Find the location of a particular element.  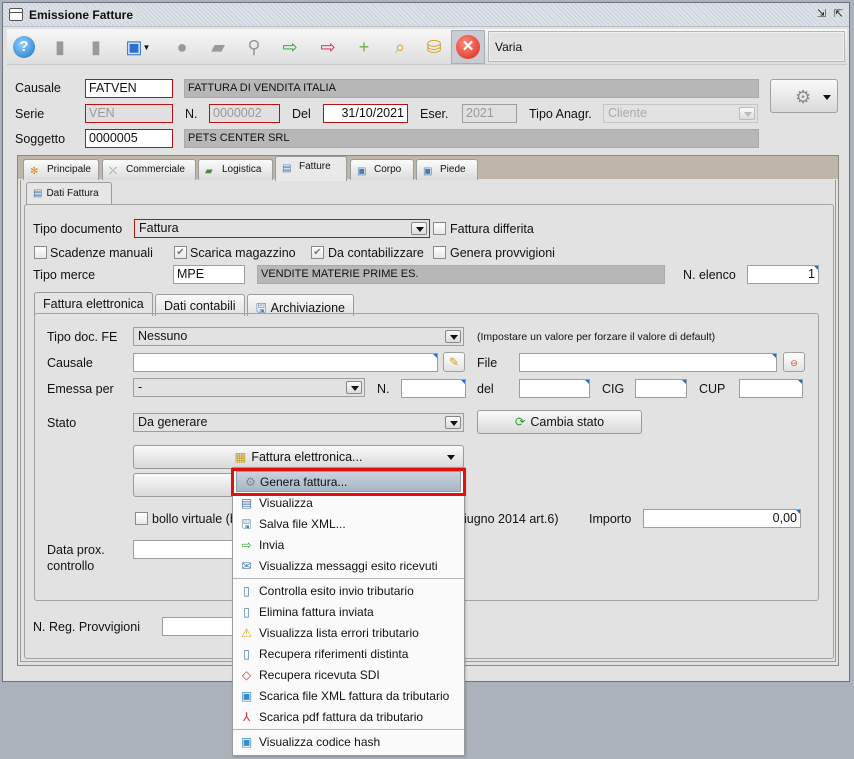

causale-description: FATTURA DI VENDITA ITALIA is located at coordinates (471, 88).